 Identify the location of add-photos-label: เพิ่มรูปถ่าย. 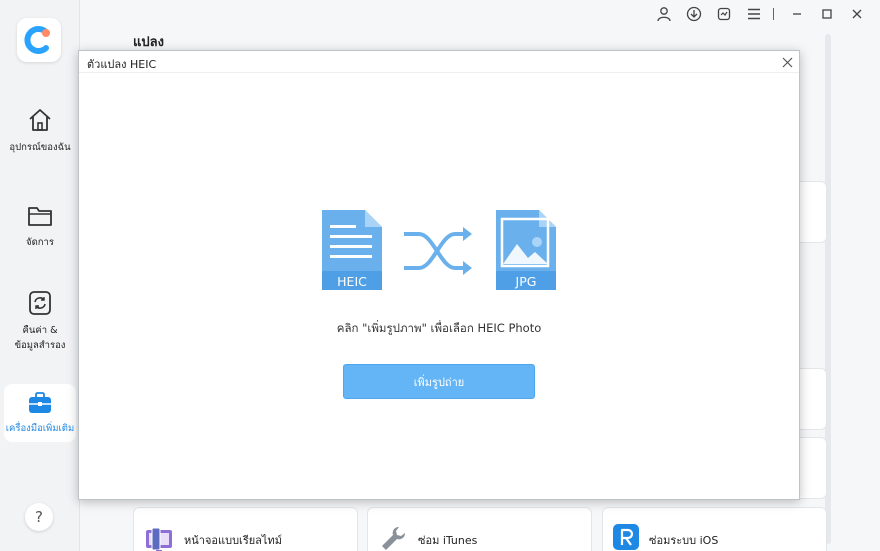
(439, 382).